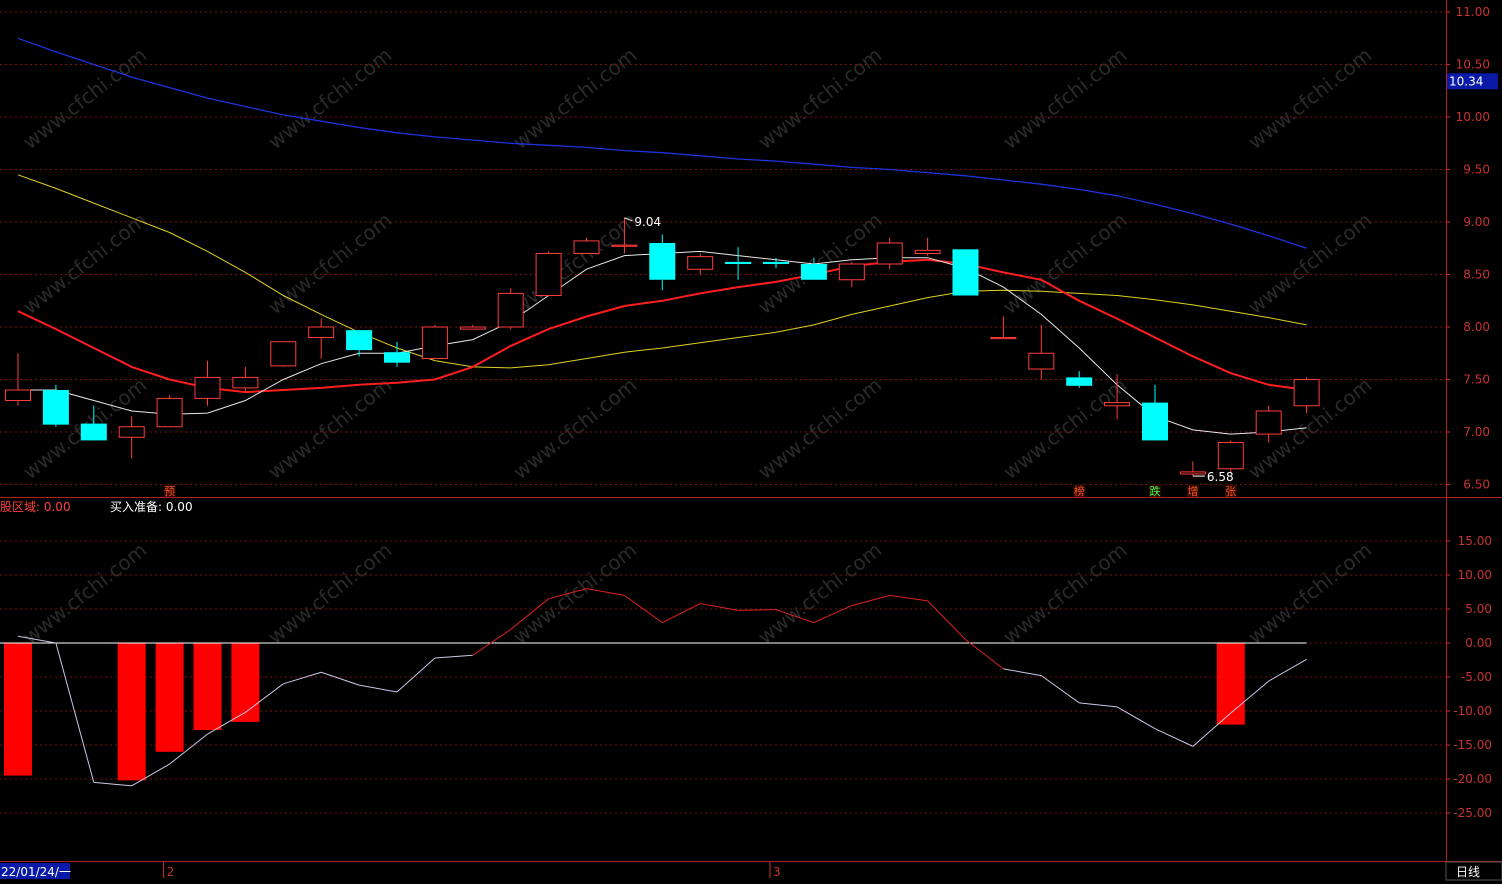 The image size is (1502, 884). Describe the element at coordinates (1473, 12) in the screenshot. I see `y-tick-label: 11.00` at that location.